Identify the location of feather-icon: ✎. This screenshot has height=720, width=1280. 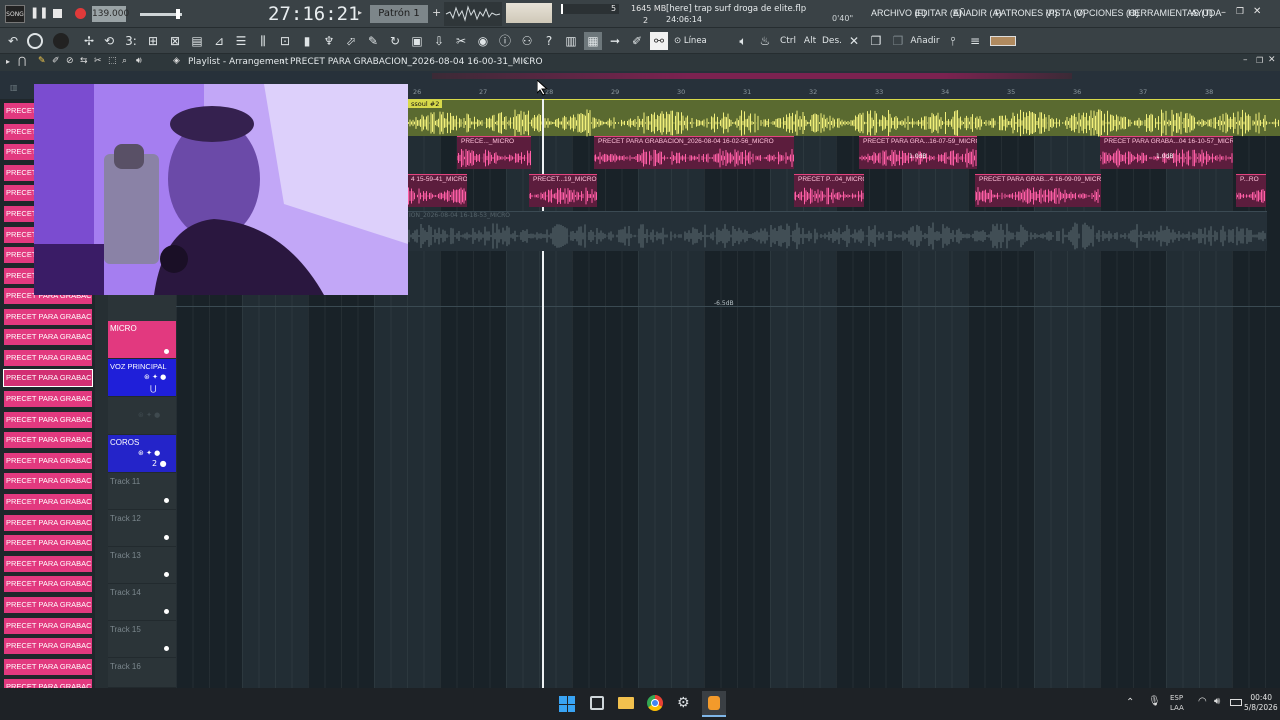
(373, 41).